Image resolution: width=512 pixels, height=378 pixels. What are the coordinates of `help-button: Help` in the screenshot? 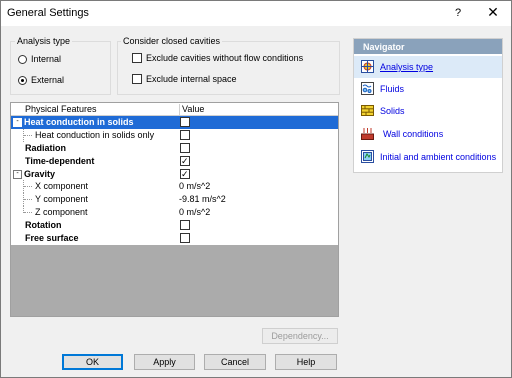 It's located at (306, 362).